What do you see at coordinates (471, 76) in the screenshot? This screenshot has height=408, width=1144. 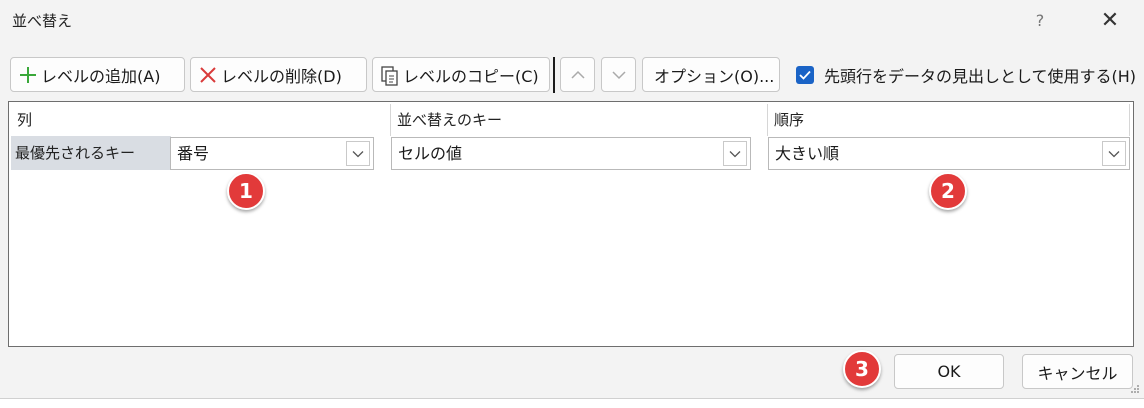 I see `copy-level-label: レベルのコピー(C)` at bounding box center [471, 76].